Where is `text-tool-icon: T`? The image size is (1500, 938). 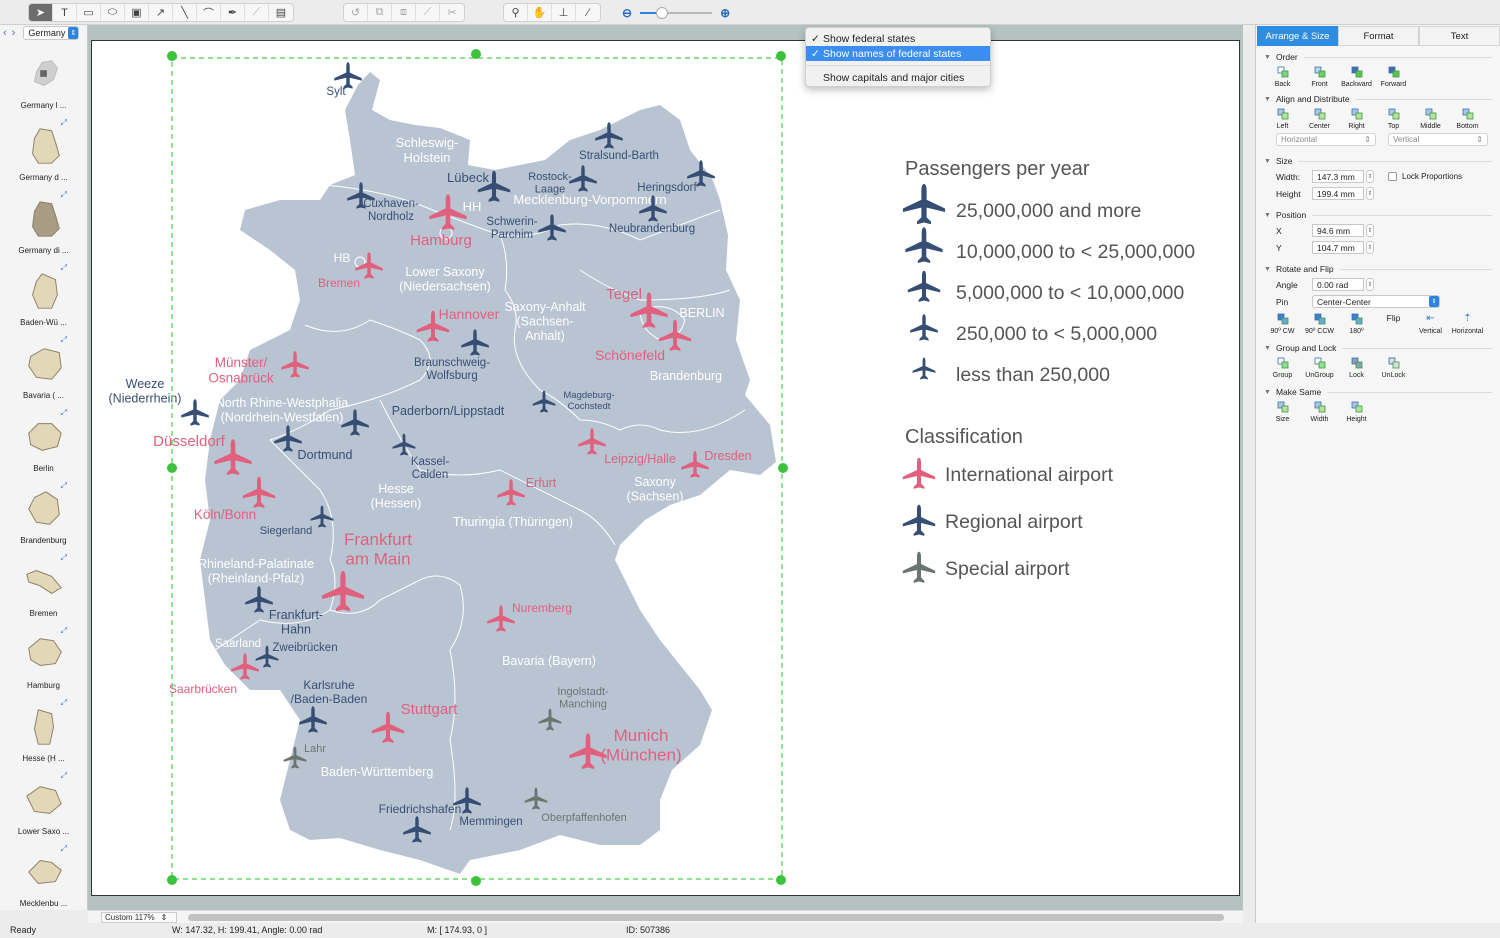 text-tool-icon: T is located at coordinates (65, 12).